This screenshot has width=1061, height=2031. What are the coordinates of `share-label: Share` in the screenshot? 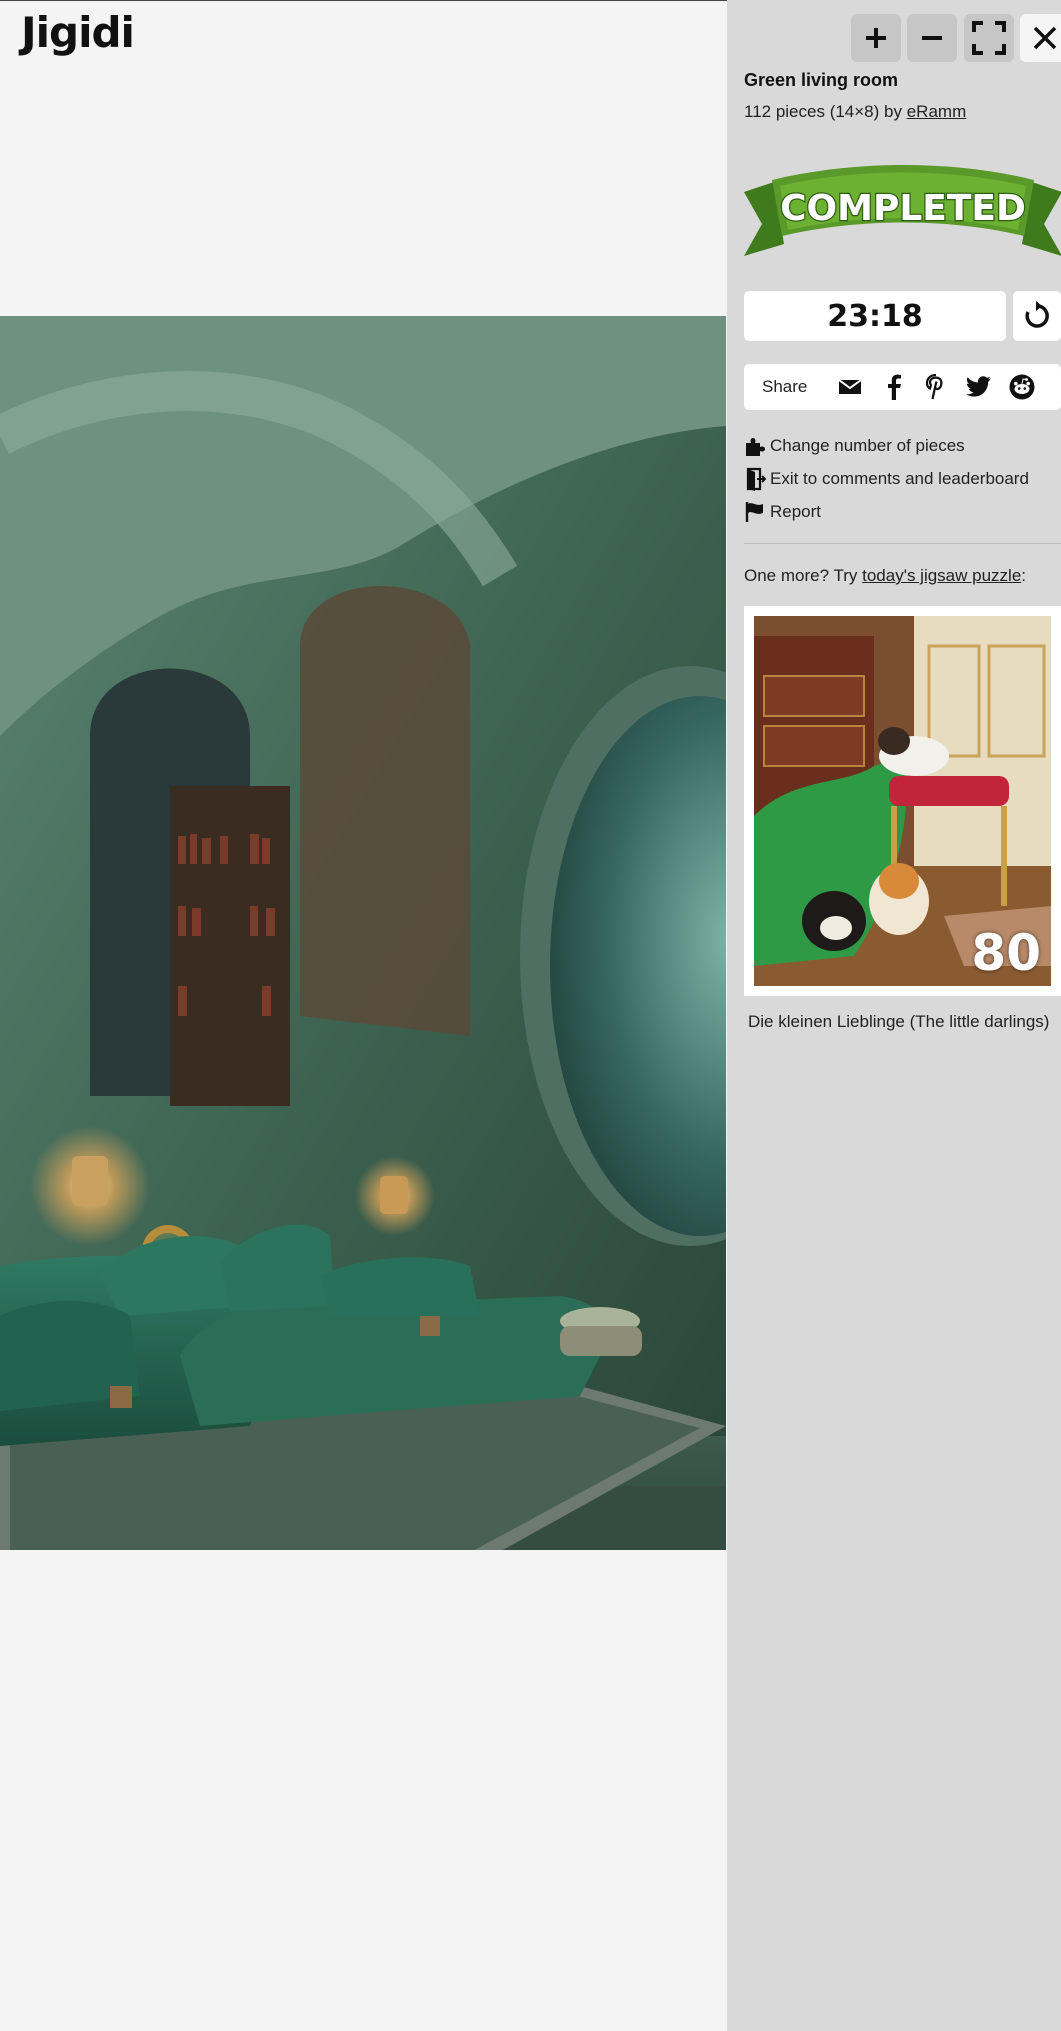 It's located at (785, 386).